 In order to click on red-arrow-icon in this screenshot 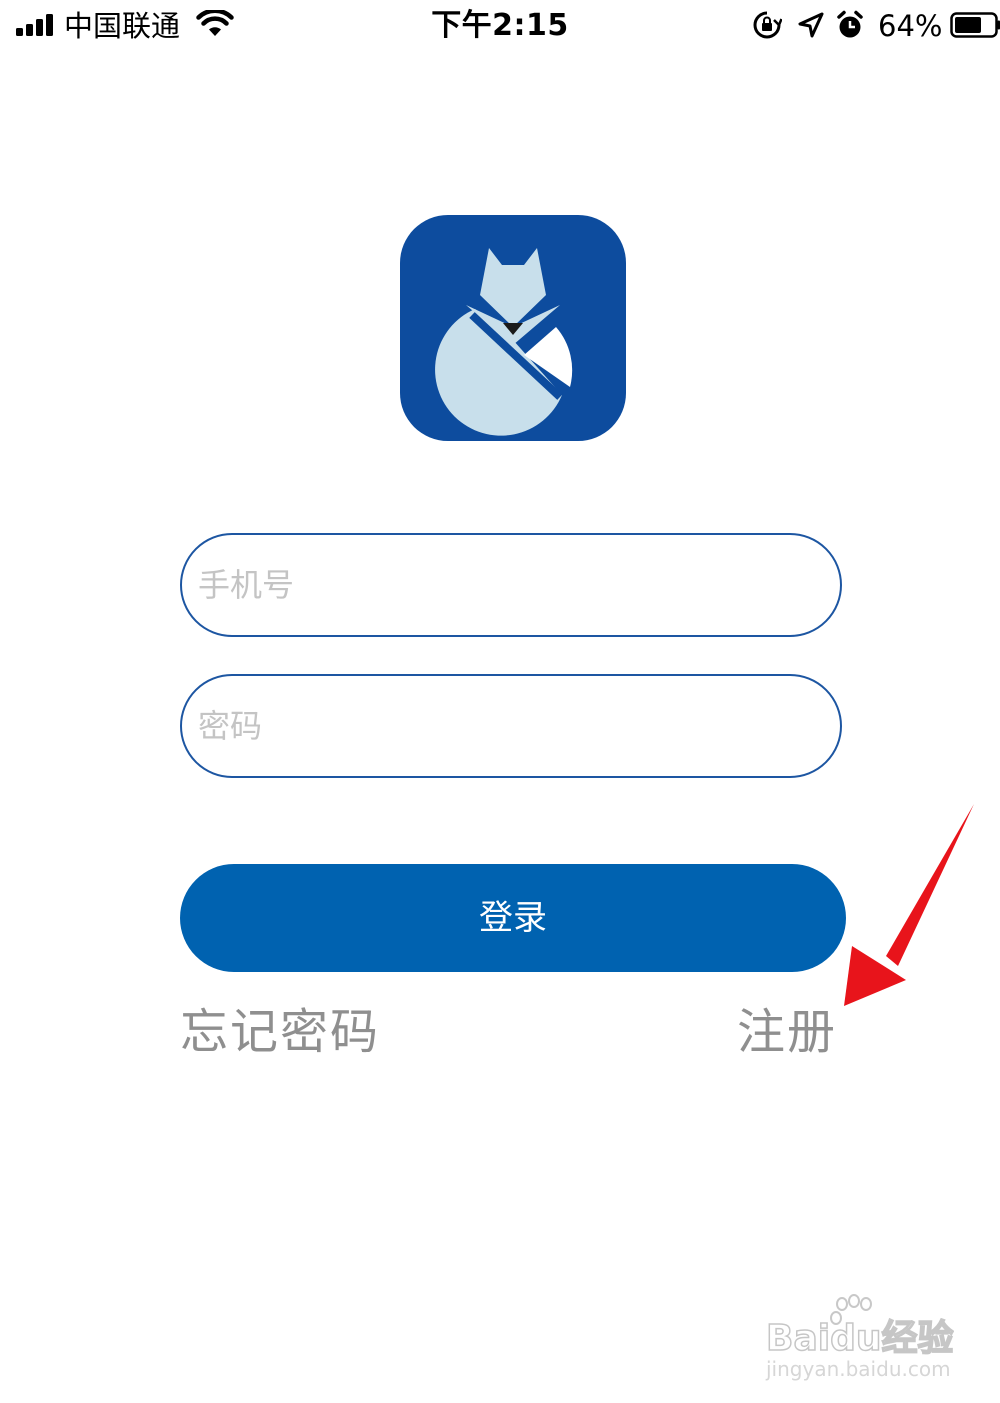, I will do `click(909, 905)`.